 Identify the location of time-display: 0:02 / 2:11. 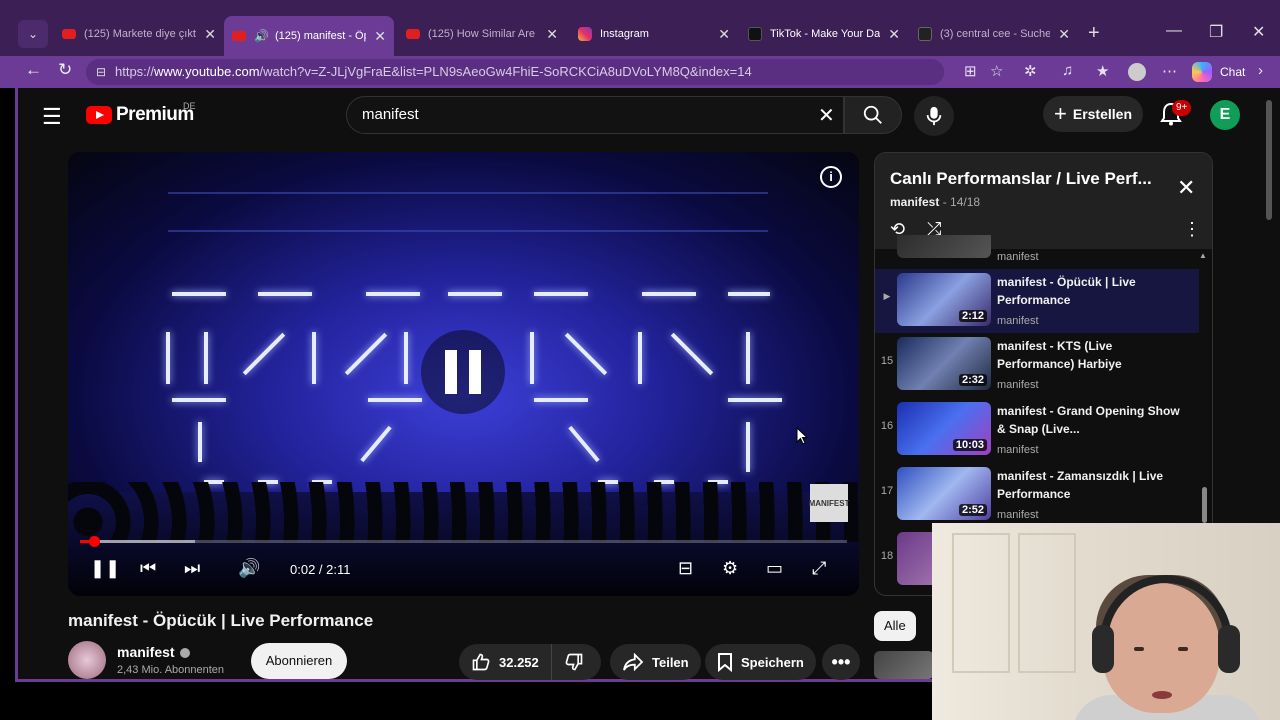
(320, 569).